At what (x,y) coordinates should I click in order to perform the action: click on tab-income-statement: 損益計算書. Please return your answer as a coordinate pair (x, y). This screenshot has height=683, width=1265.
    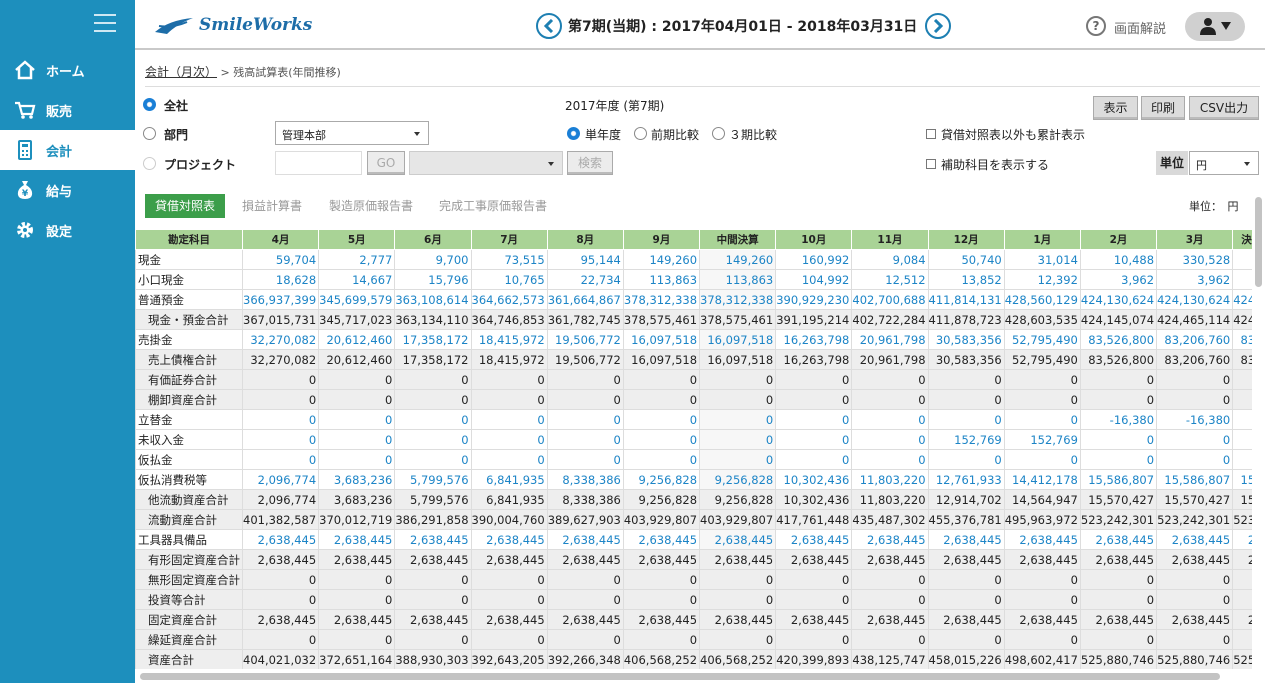
    Looking at the image, I should click on (272, 206).